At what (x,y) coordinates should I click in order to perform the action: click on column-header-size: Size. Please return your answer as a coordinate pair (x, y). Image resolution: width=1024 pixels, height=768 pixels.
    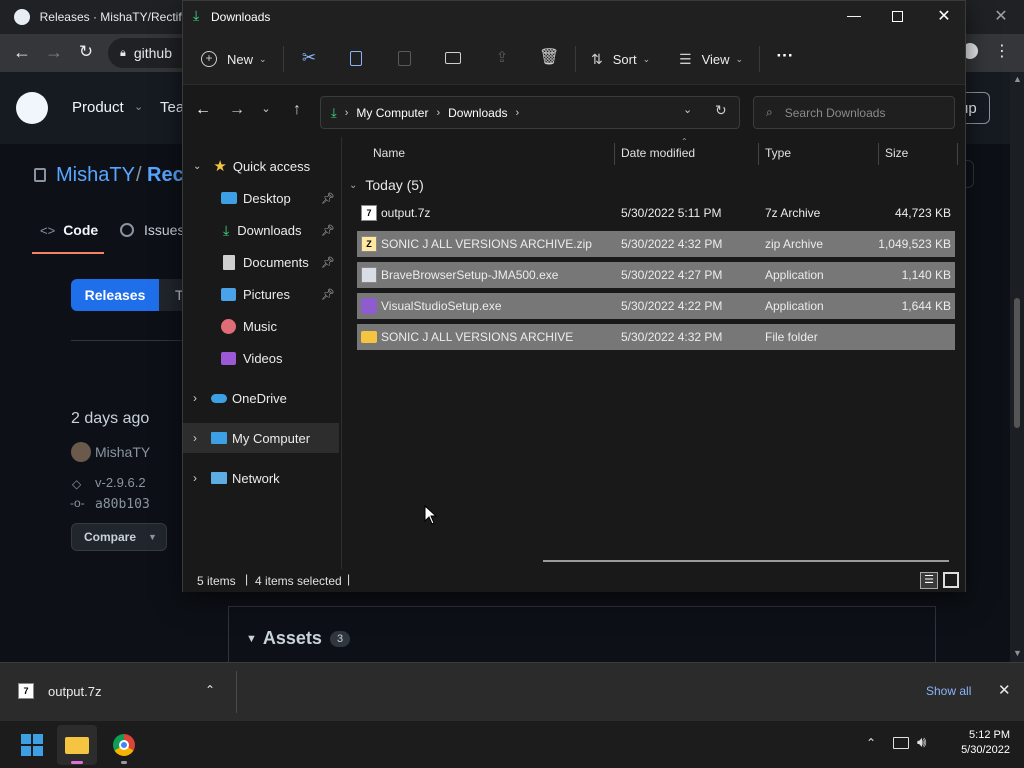
    Looking at the image, I should click on (920, 153).